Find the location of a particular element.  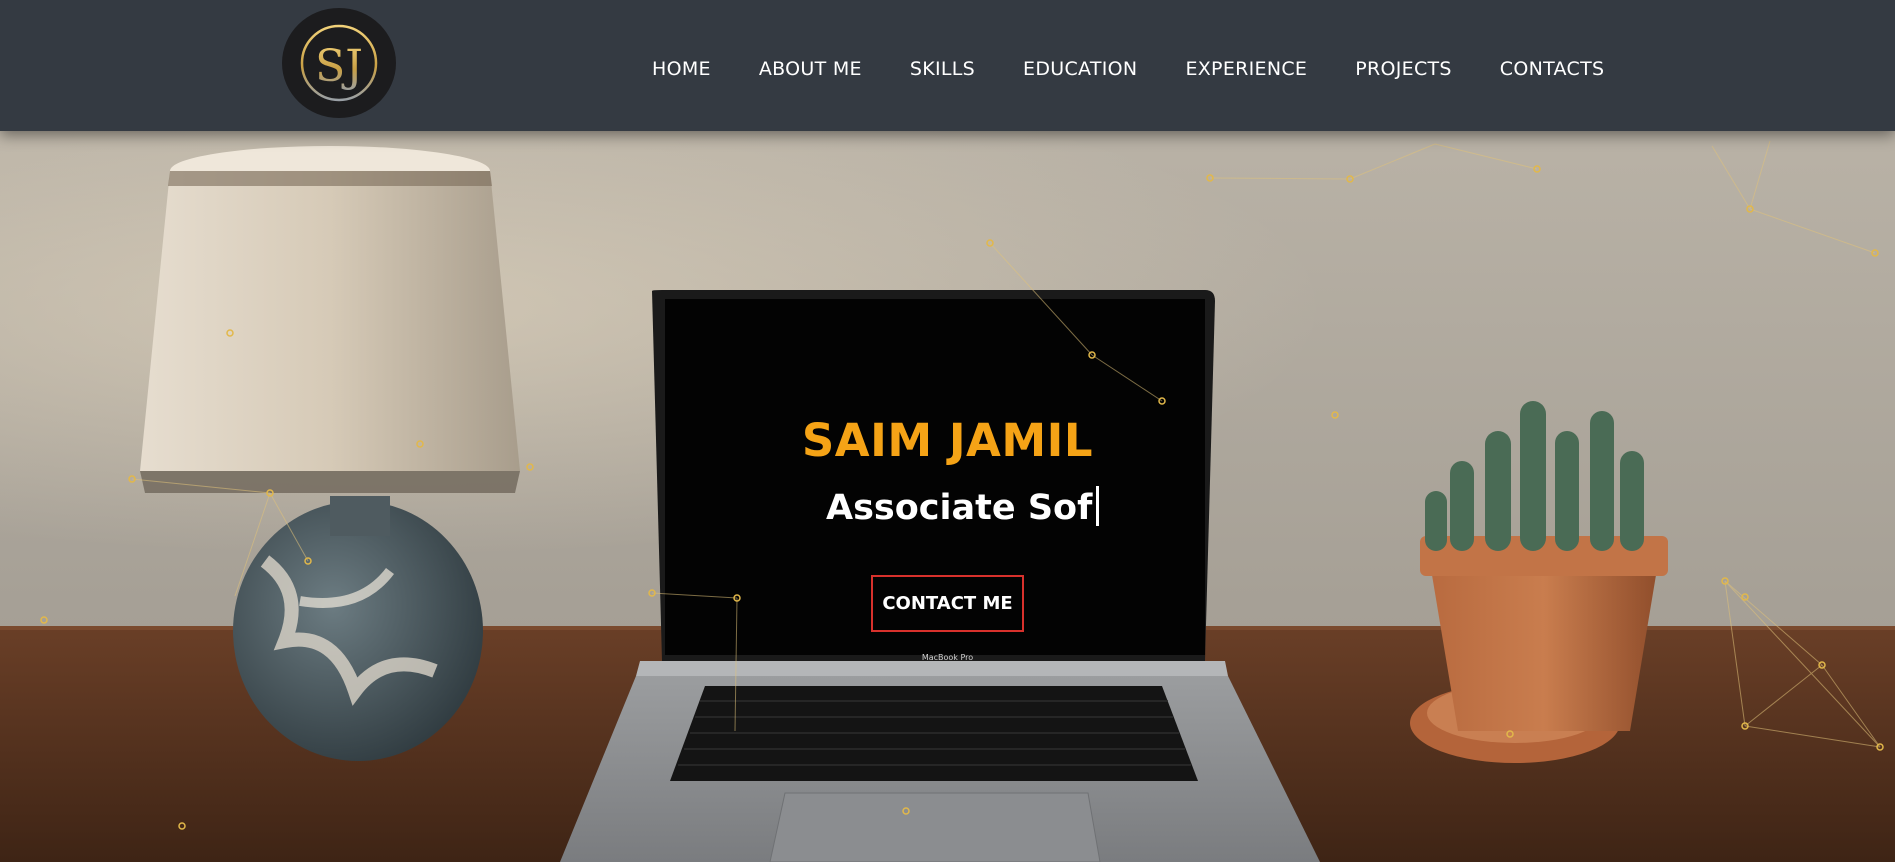

hero-role-text: Associate Sof is located at coordinates (959, 508).